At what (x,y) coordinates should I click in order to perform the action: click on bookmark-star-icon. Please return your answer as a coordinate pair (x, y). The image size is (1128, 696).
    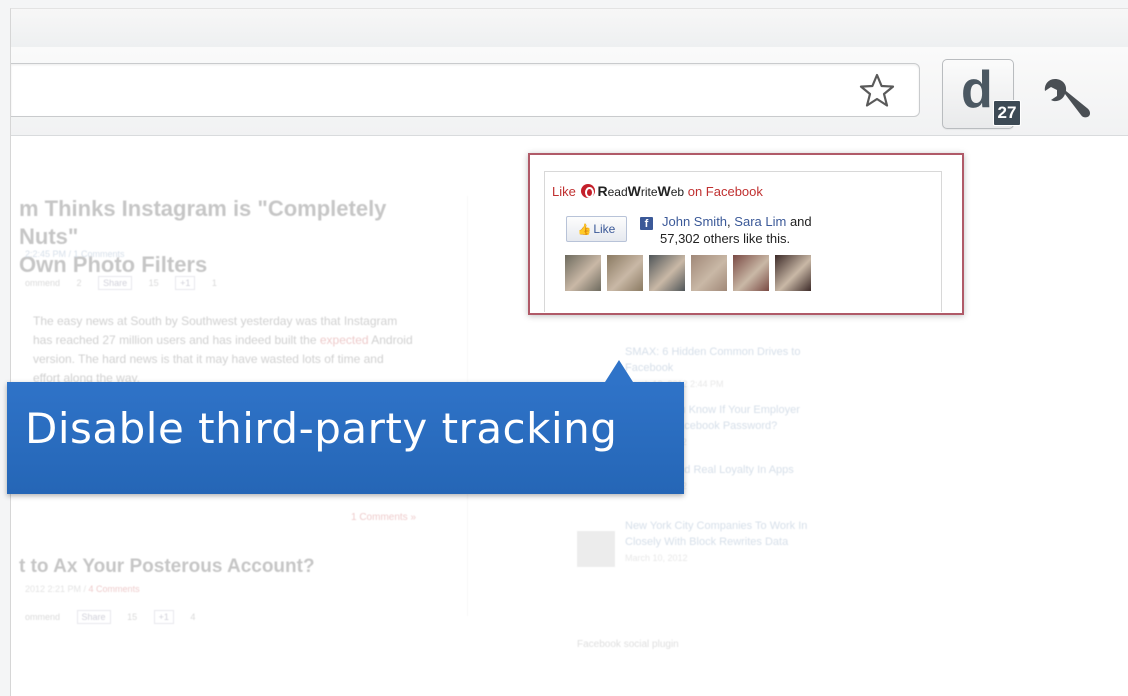
    Looking at the image, I should click on (877, 90).